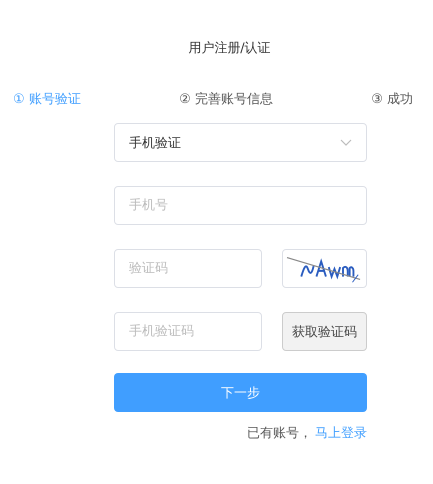 This screenshot has width=433, height=484. What do you see at coordinates (188, 331) in the screenshot?
I see `sms-code-input-field: 手机验证码` at bounding box center [188, 331].